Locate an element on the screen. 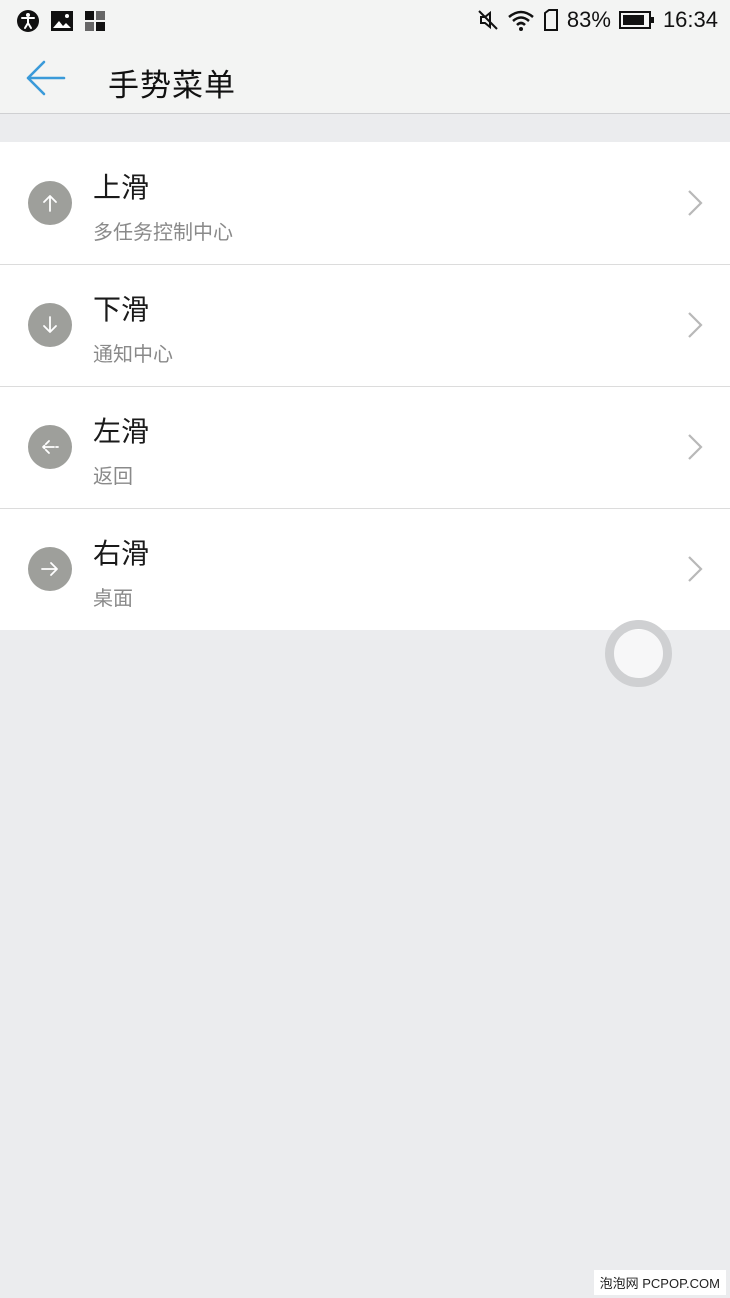  sim-icon is located at coordinates (550, 20).